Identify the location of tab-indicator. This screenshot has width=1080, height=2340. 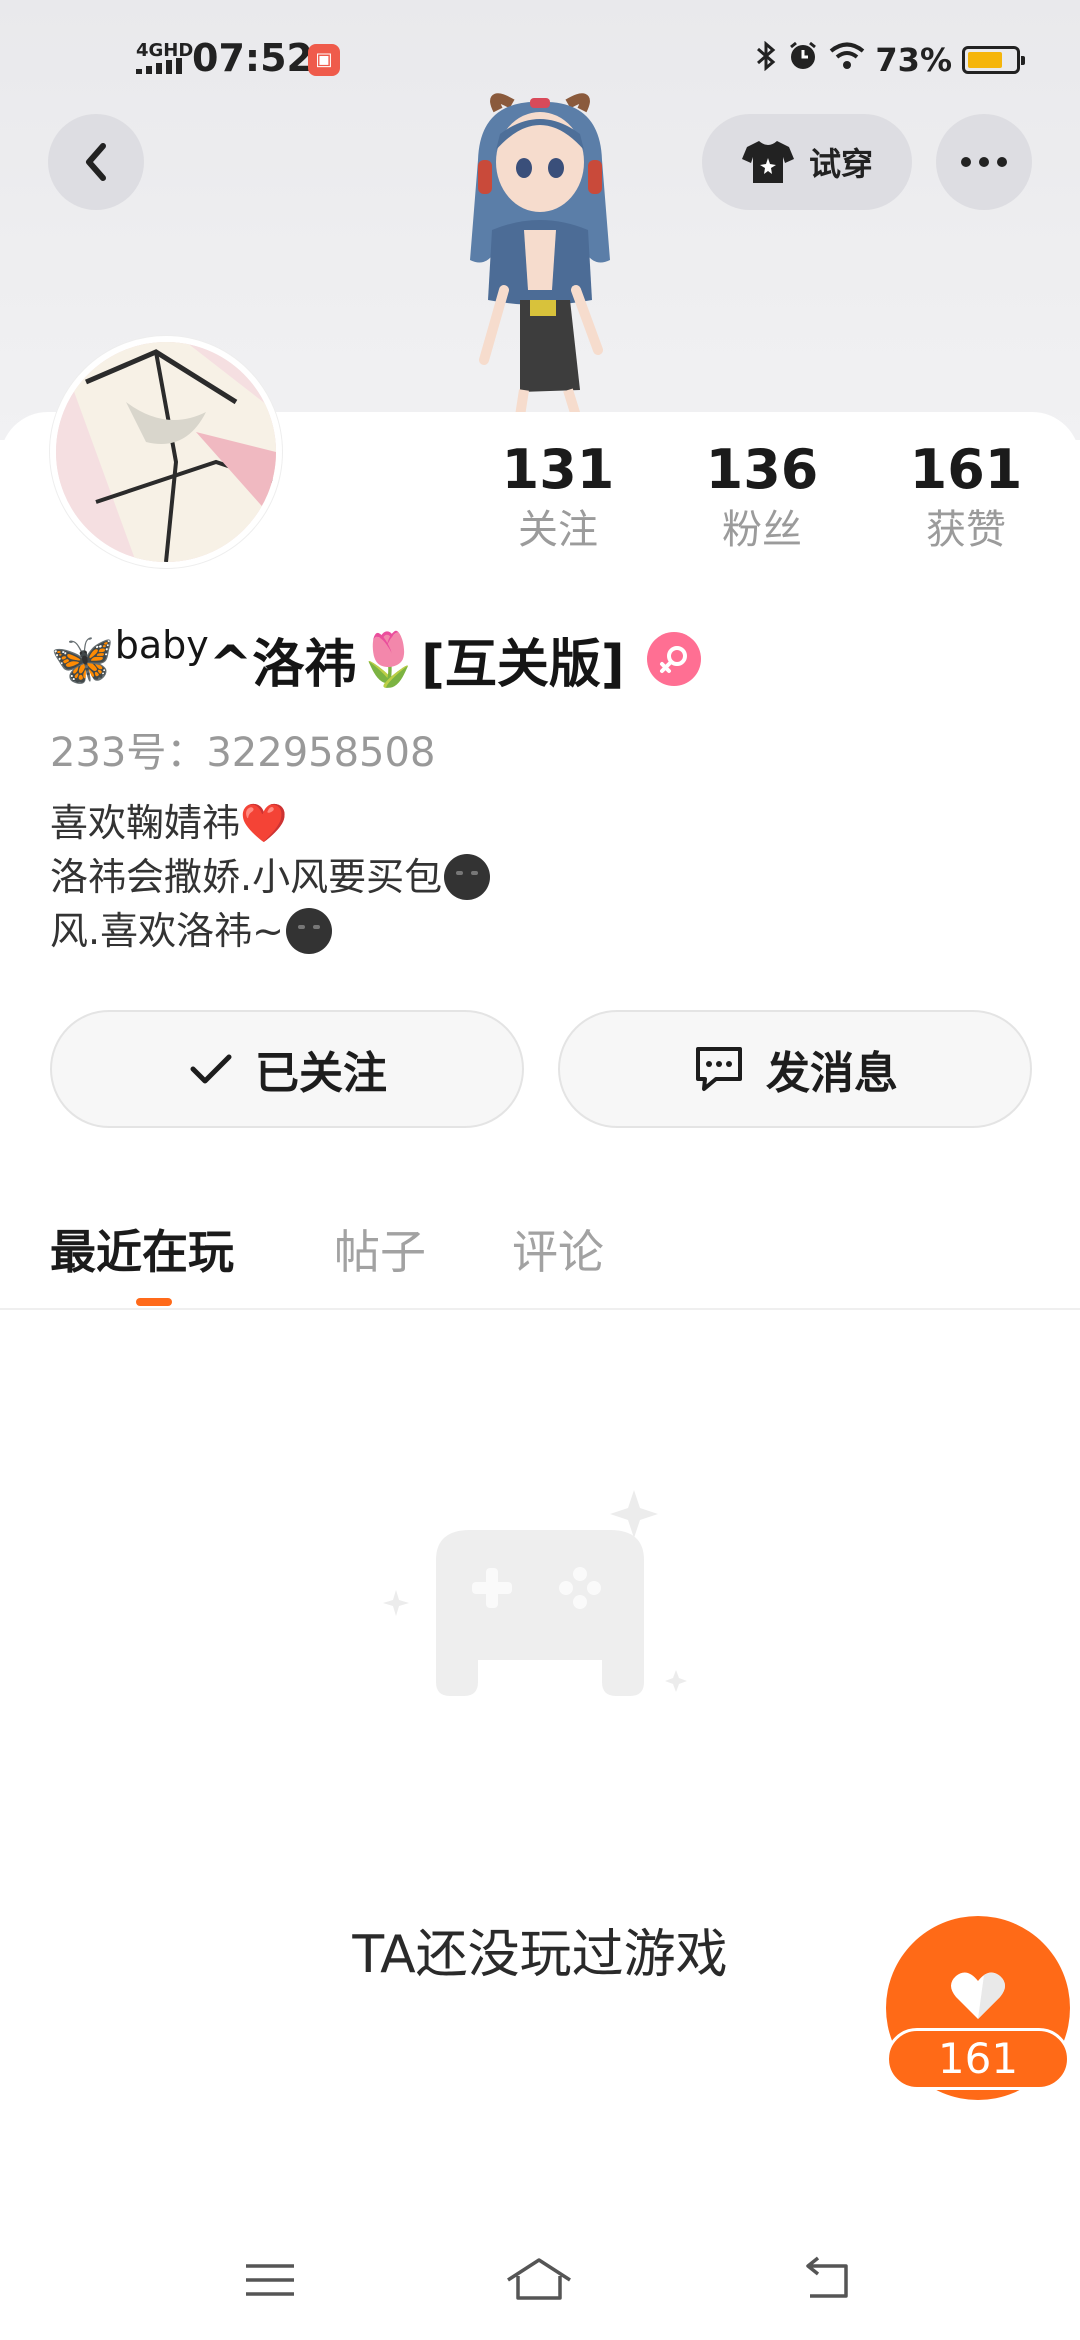
(154, 1302).